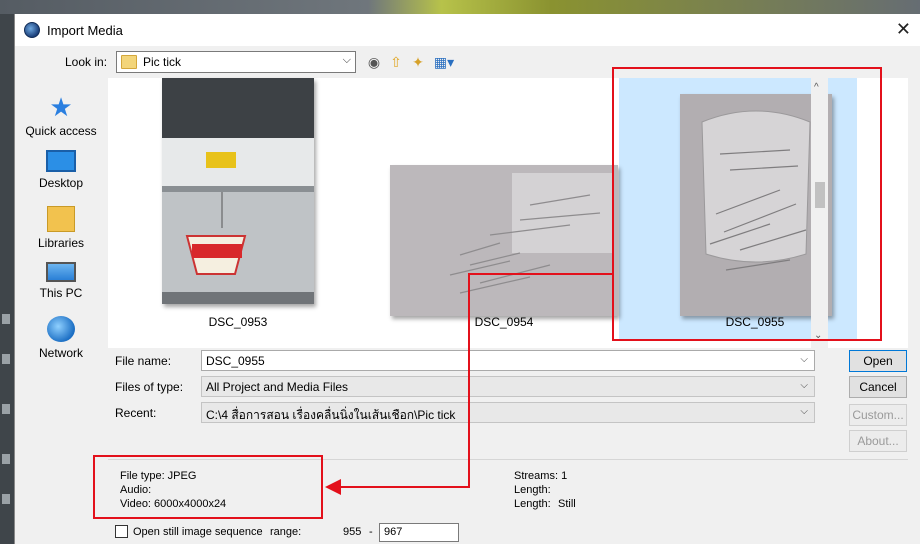 Image resolution: width=920 pixels, height=544 pixels. Describe the element at coordinates (418, 62) in the screenshot. I see `new-folder-icon: ✦` at that location.